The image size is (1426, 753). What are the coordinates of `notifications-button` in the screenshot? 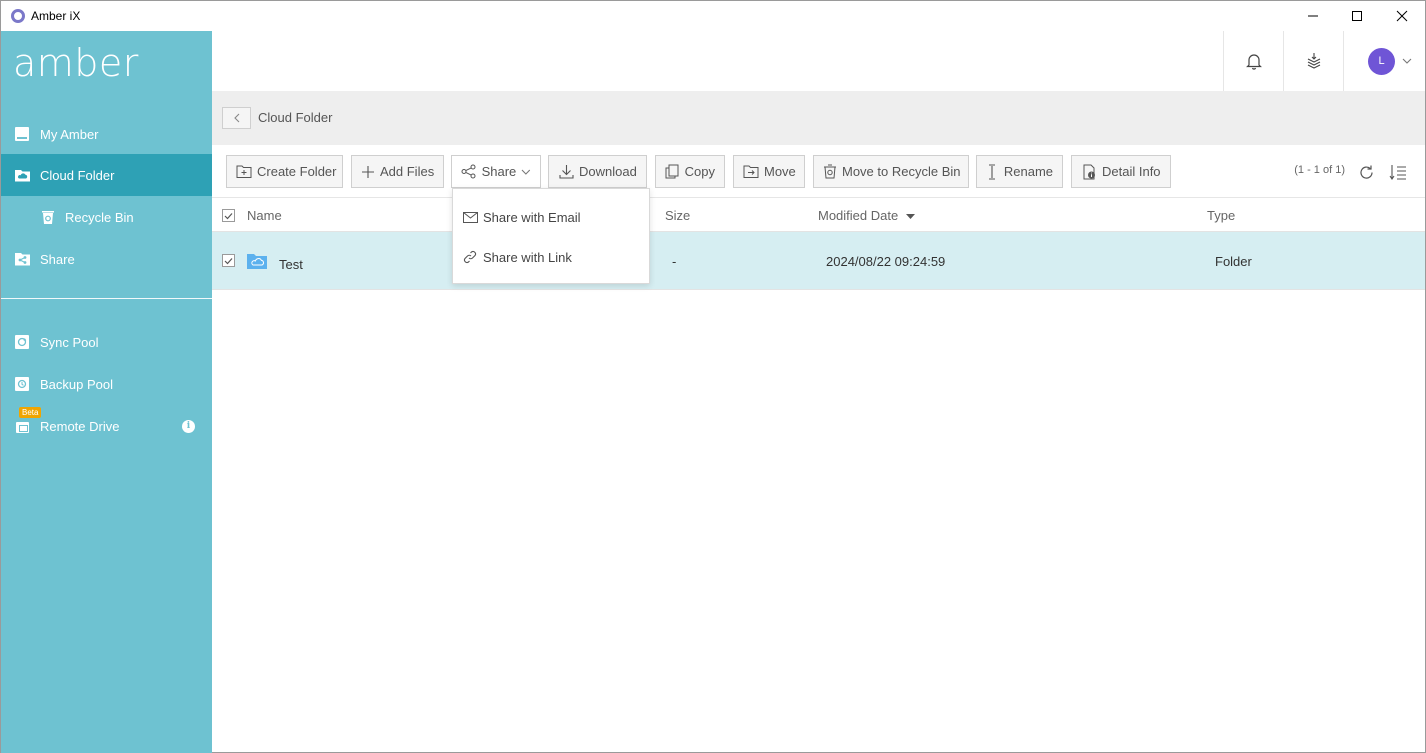 It's located at (1254, 61).